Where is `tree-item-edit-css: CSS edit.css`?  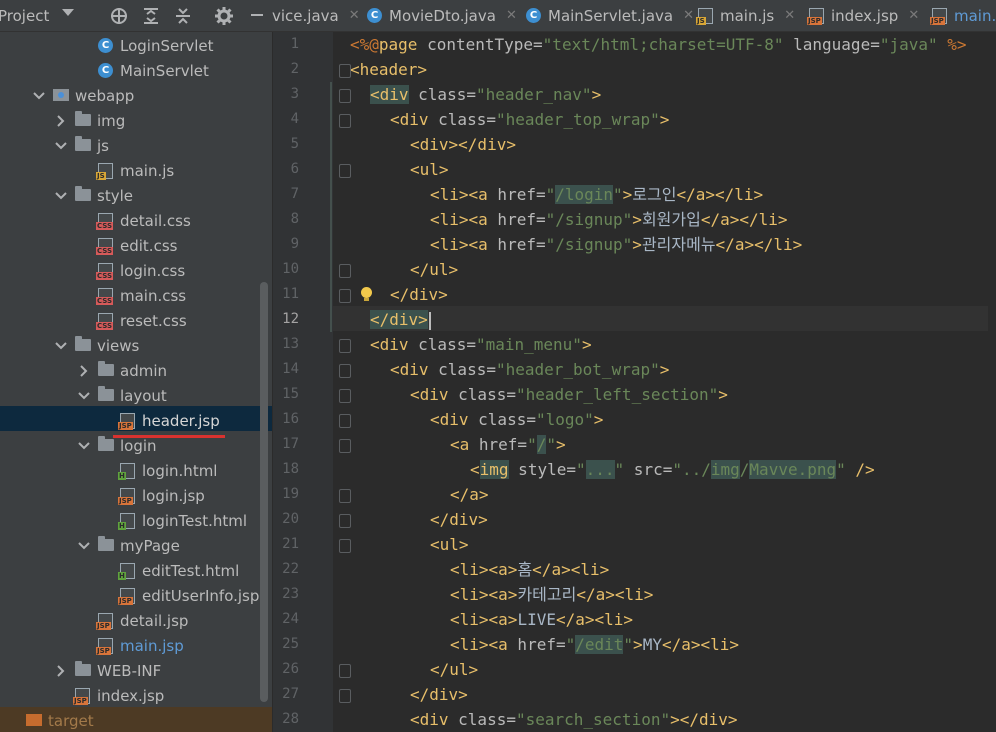 tree-item-edit-css: CSS edit.css is located at coordinates (127, 245).